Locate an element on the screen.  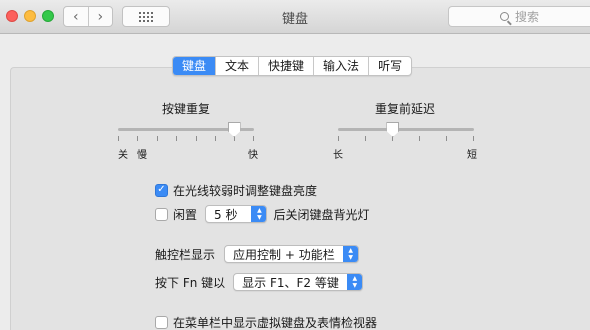
fn-key-option: 按下 Fn 键以 显示 F1、F2 等键 ▲ ▼ is located at coordinates (259, 282).